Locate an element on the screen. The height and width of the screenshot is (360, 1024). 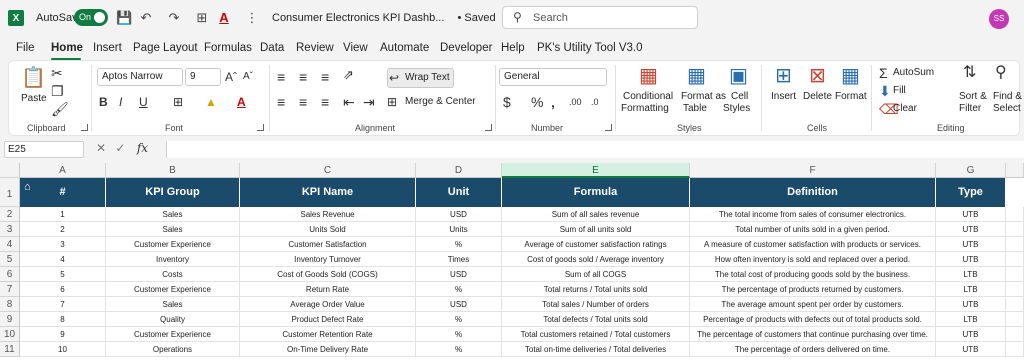
table-header-cell: Unit is located at coordinates (459, 192).